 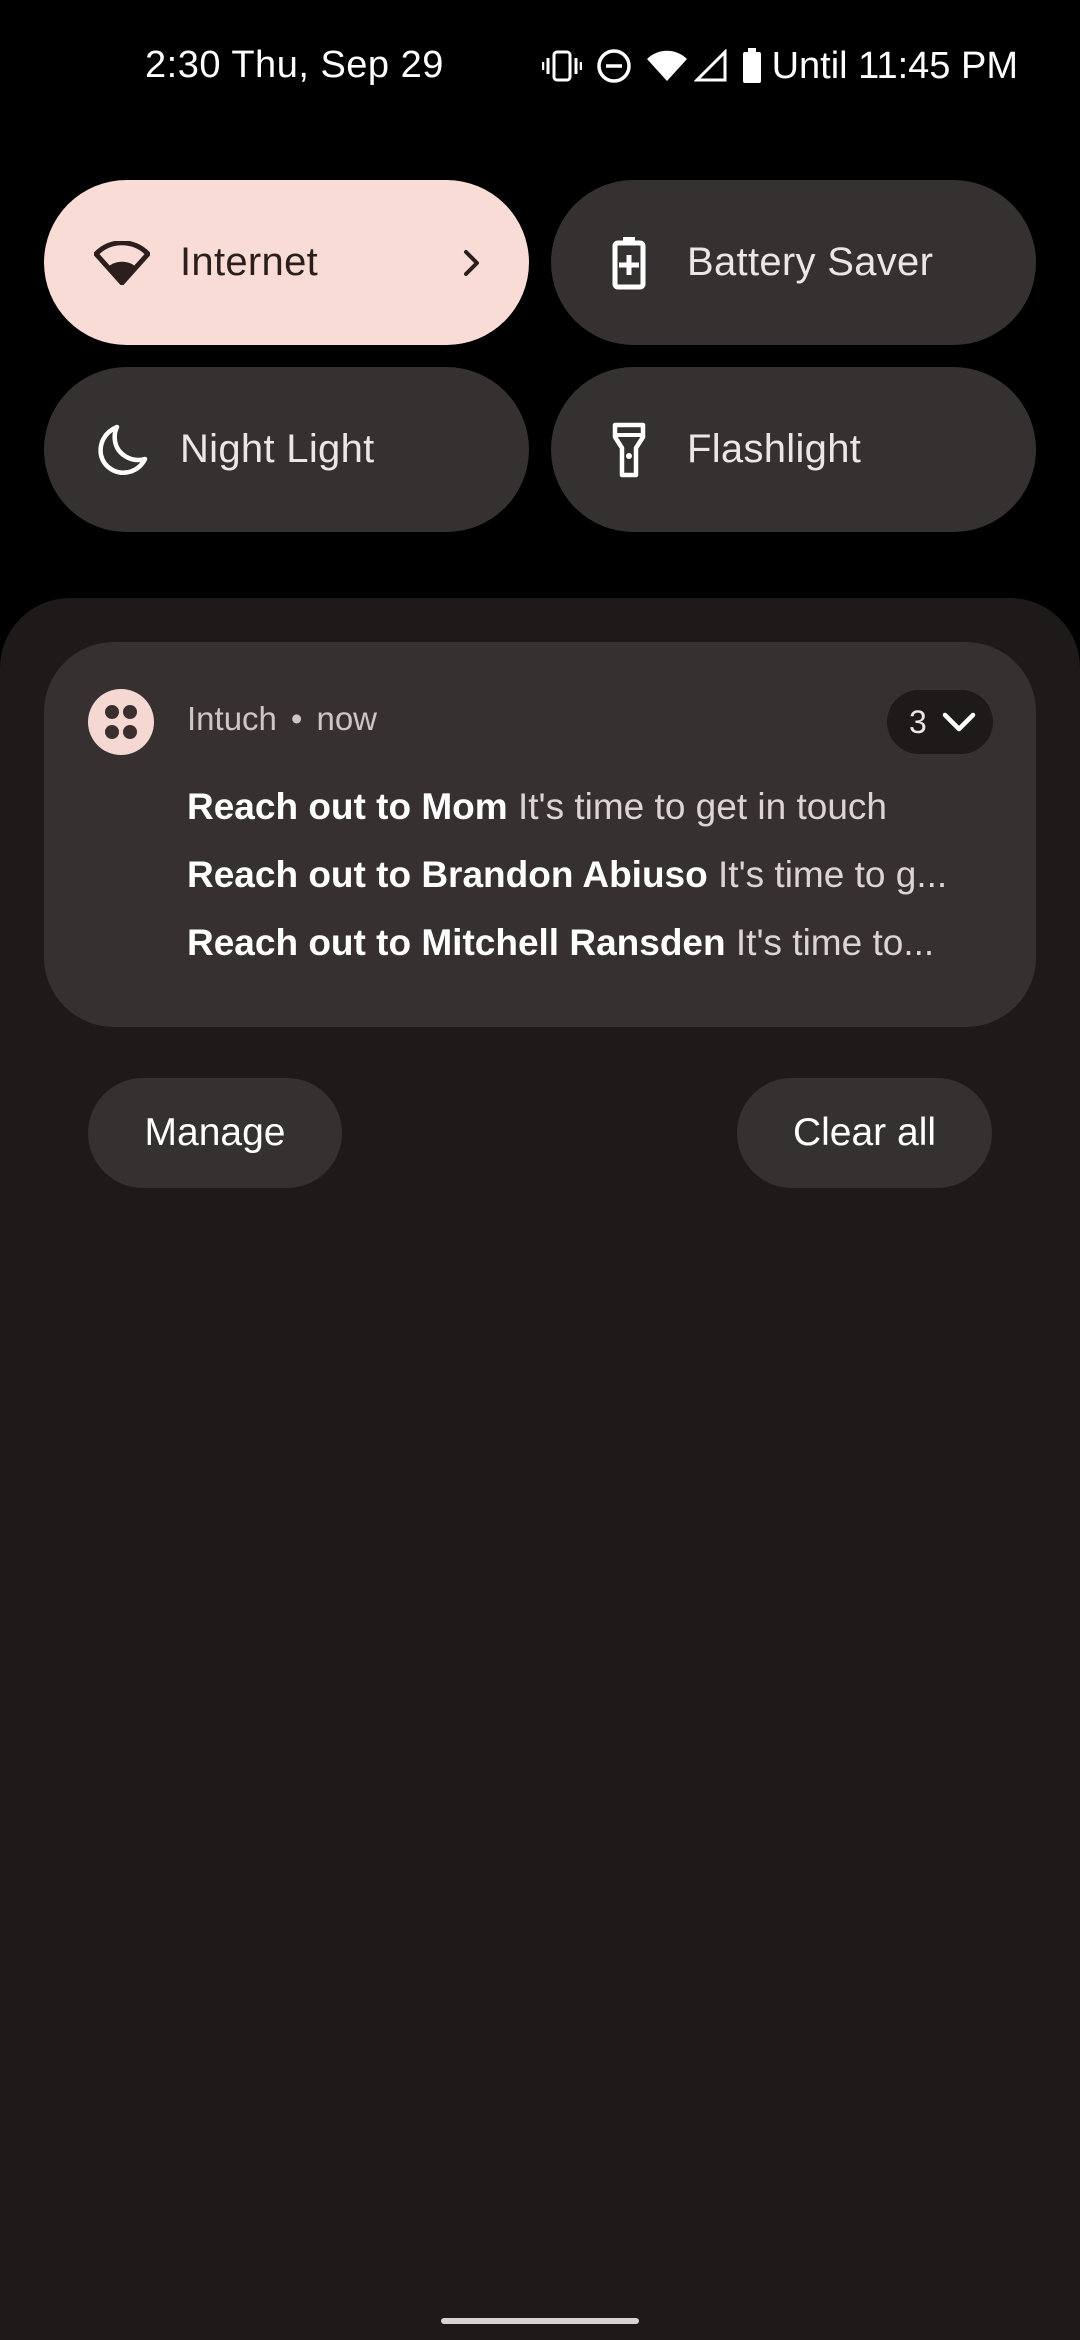 I want to click on home-indicator, so click(x=540, y=2321).